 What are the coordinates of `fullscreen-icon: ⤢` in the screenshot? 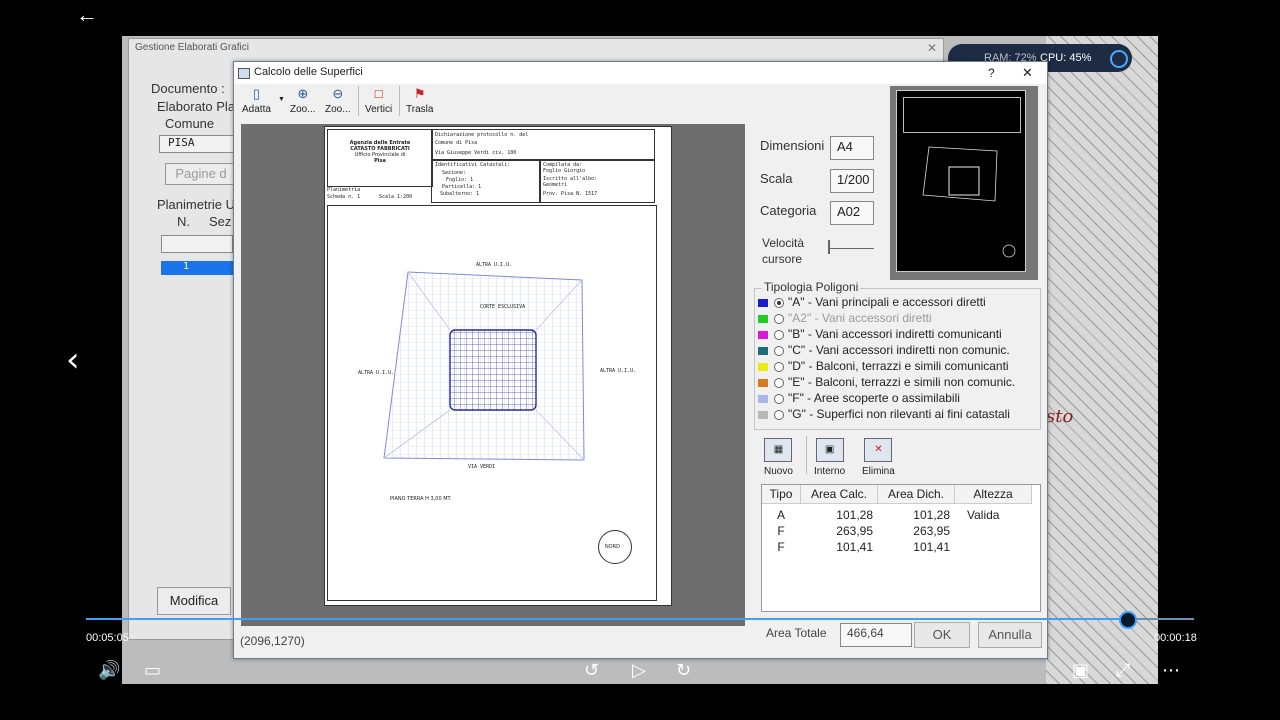 It's located at (1123, 670).